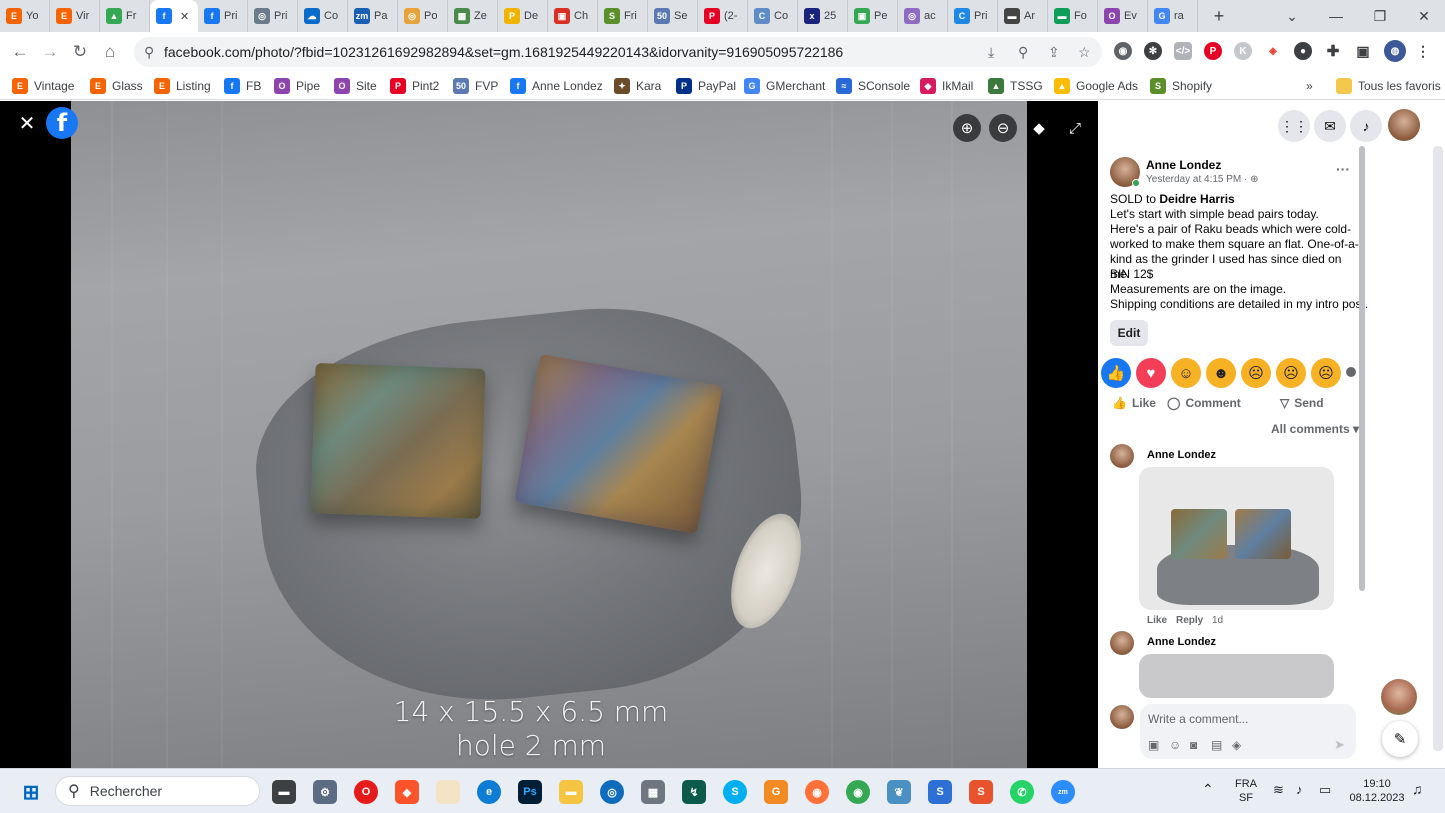 Image resolution: width=1445 pixels, height=813 pixels. I want to click on zoom-icon: ⚲, so click(1023, 52).